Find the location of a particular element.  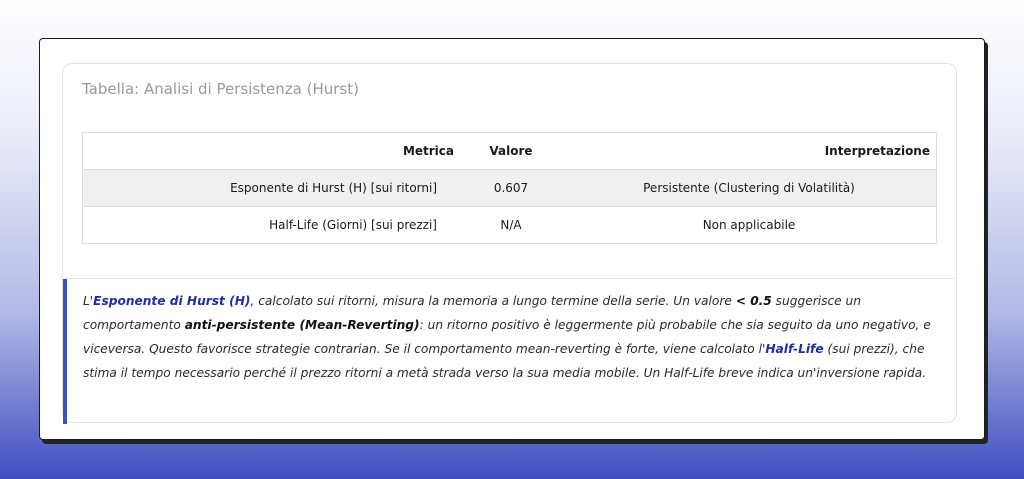

table-header-row: Metrica Valore Interpretazione is located at coordinates (509, 151).